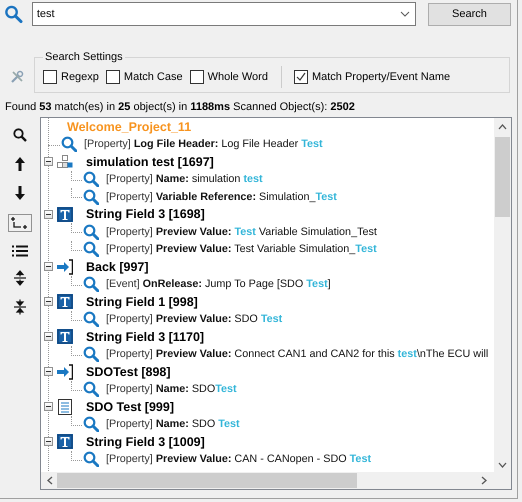 The width and height of the screenshot is (522, 502). What do you see at coordinates (203, 144) in the screenshot?
I see `search-result: [Property] Log File Header: Log File Header Test` at bounding box center [203, 144].